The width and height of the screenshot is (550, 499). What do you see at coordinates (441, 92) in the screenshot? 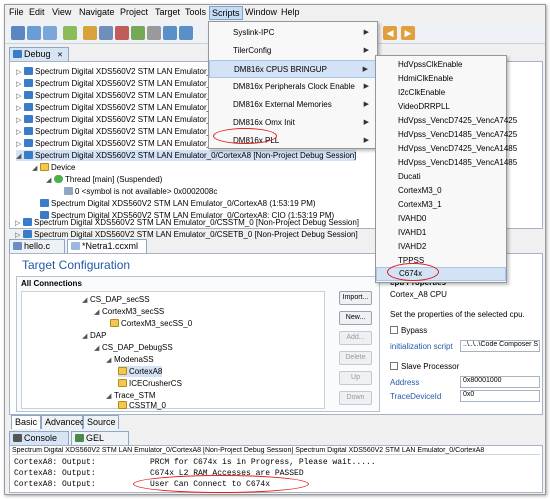
I see `submenu-item: I2cClkEnable` at bounding box center [441, 92].